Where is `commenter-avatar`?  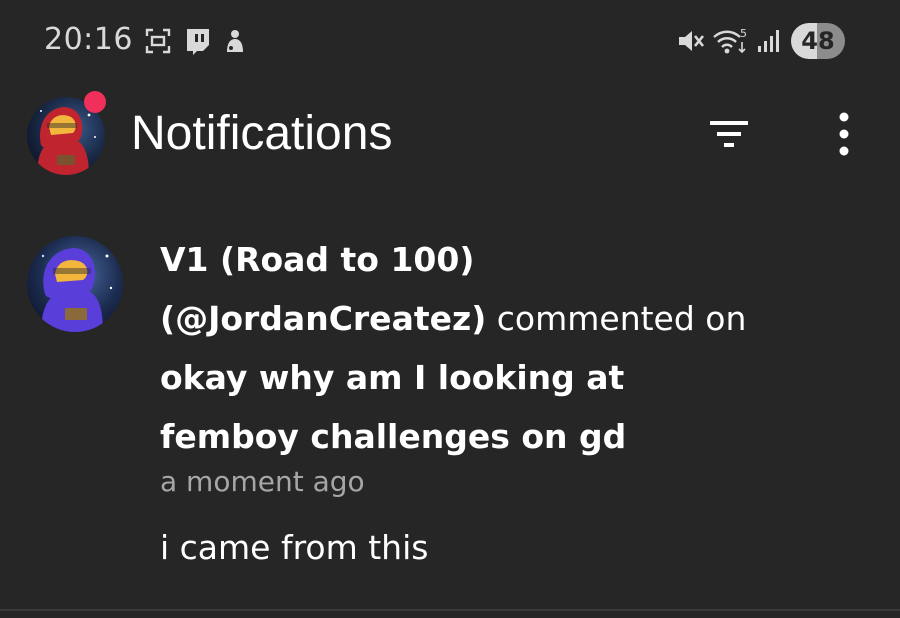 commenter-avatar is located at coordinates (75, 284).